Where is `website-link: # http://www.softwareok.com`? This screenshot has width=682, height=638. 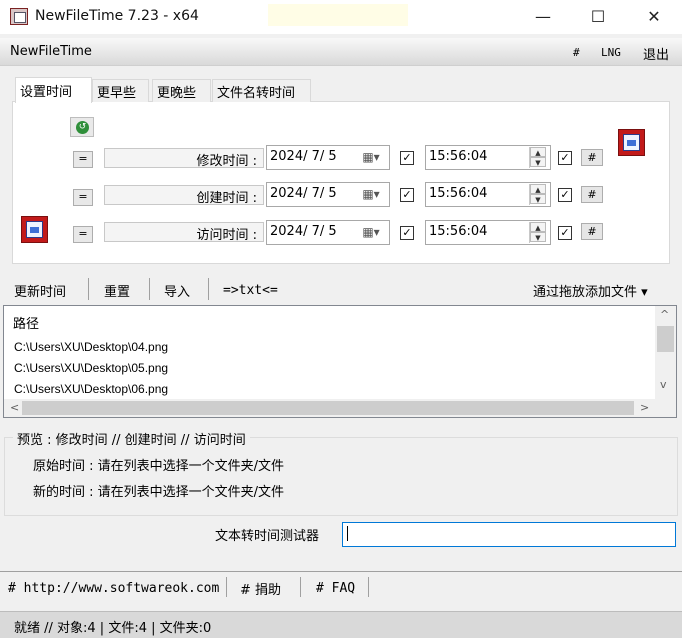 website-link: # http://www.softwareok.com is located at coordinates (113, 588).